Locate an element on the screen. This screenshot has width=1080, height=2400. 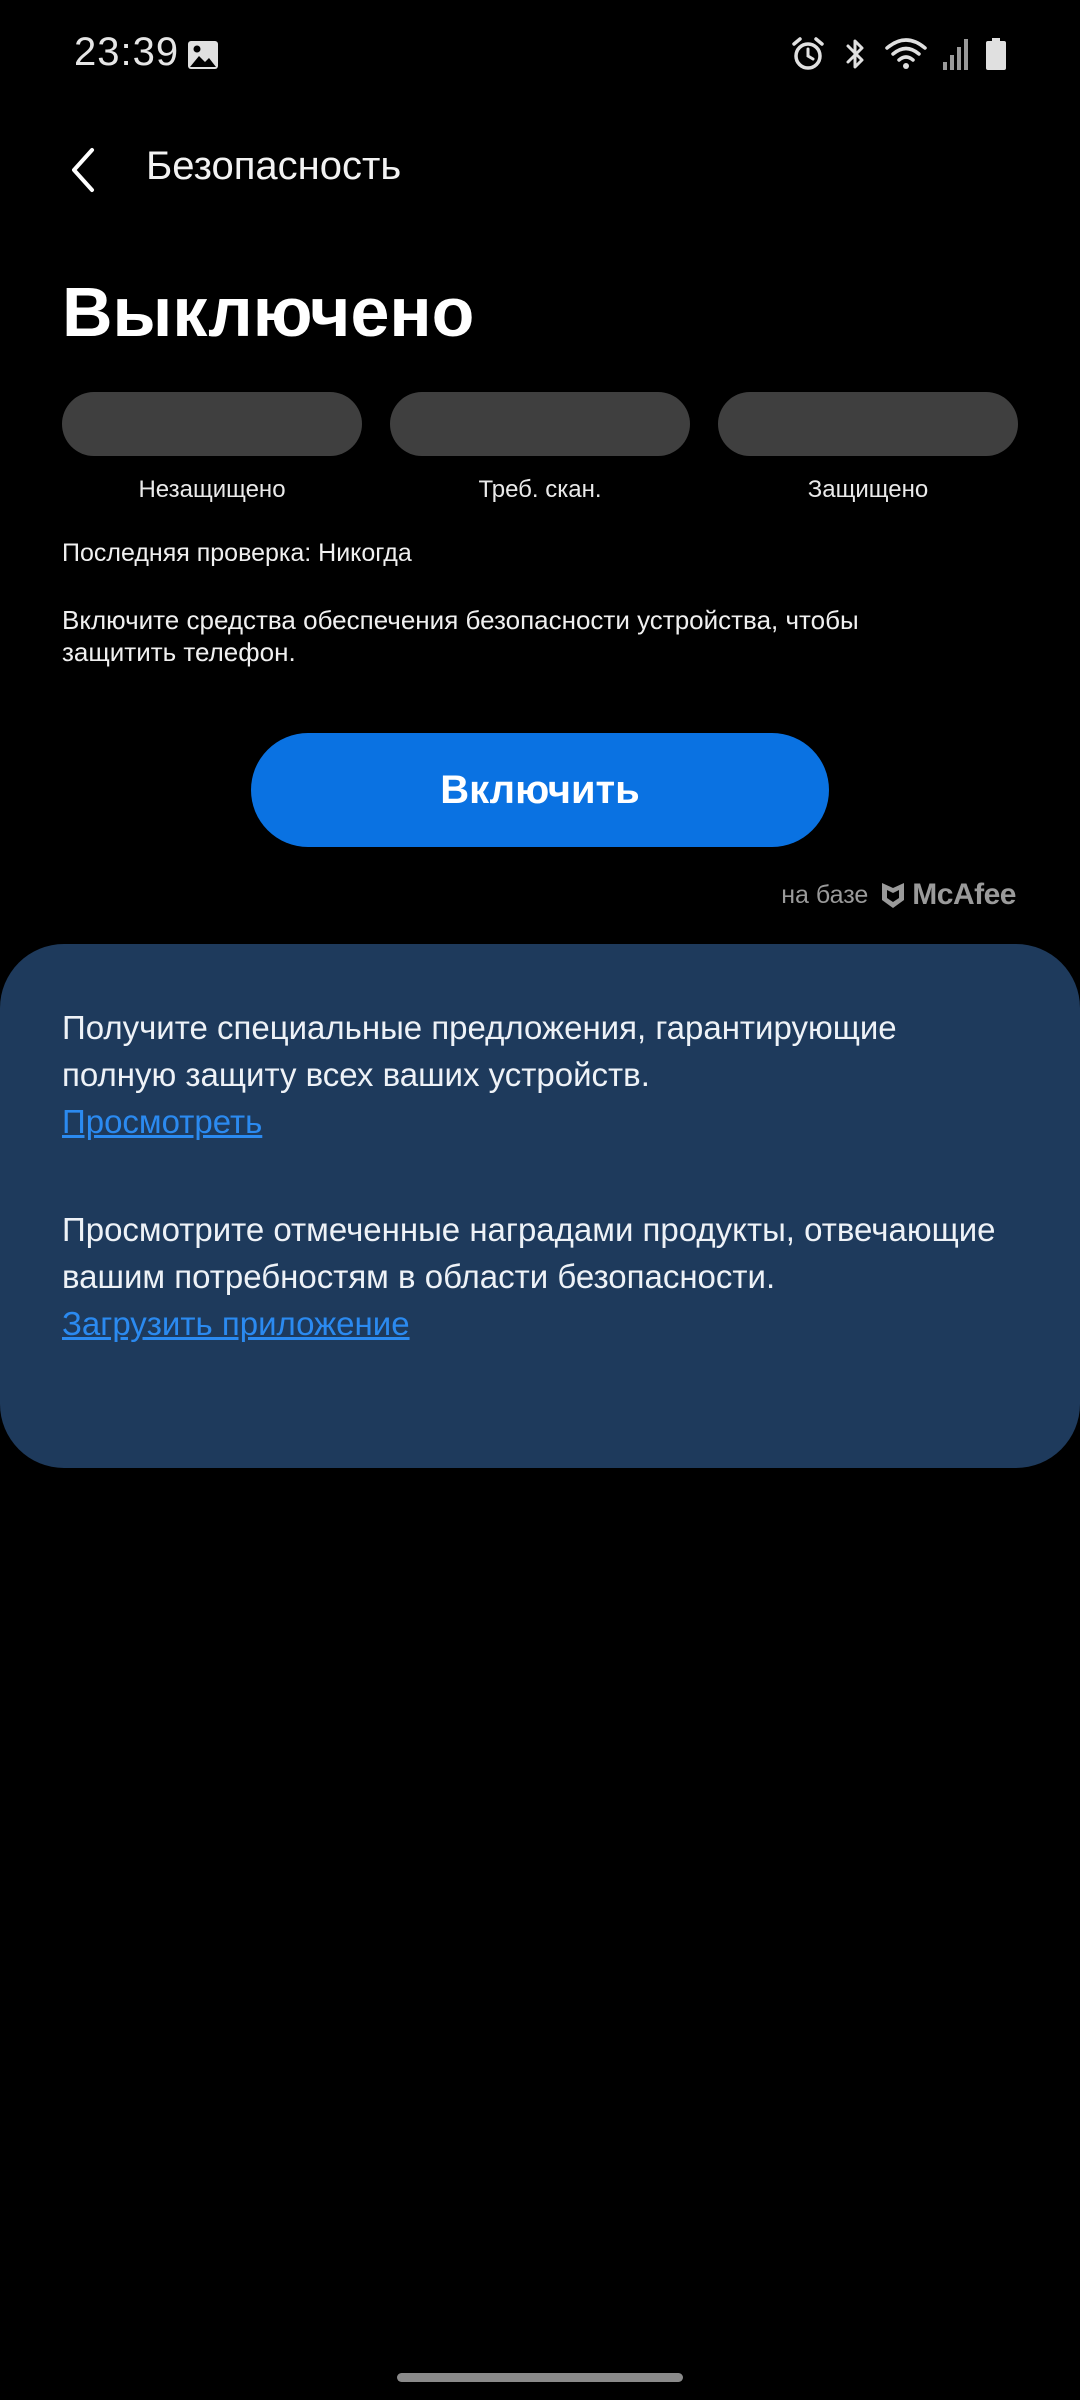
indicator-protected: Защищено is located at coordinates (868, 448).